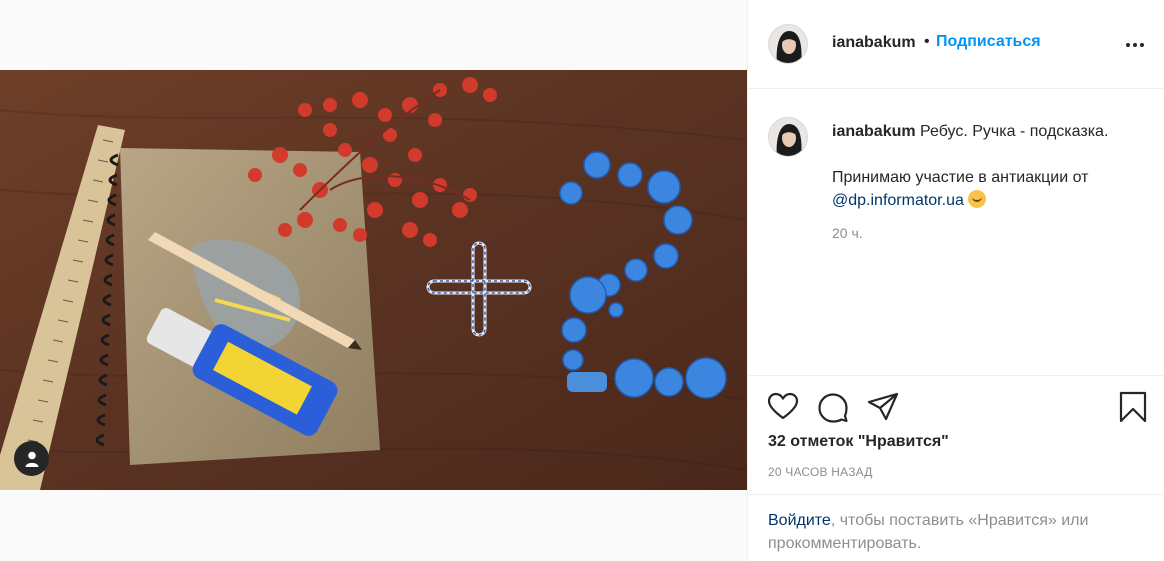  What do you see at coordinates (988, 42) in the screenshot?
I see `follow-button: Подписаться` at bounding box center [988, 42].